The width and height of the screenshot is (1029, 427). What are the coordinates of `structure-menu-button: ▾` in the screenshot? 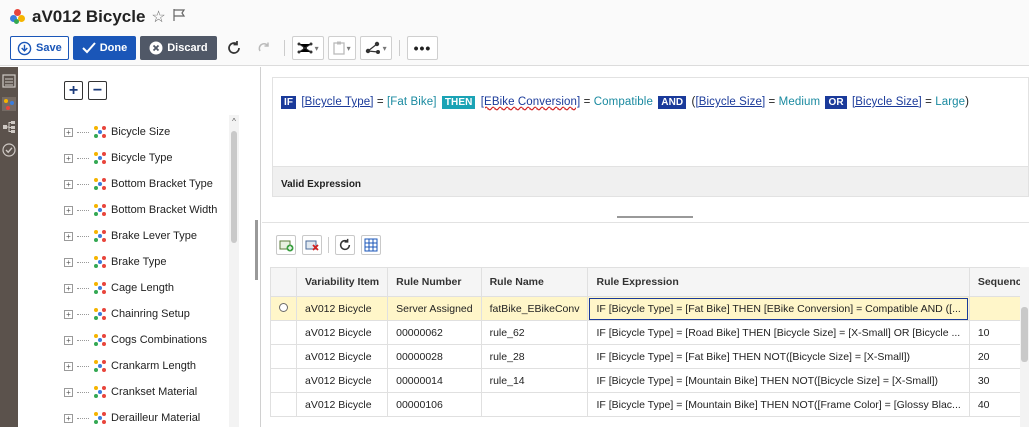 It's located at (307, 48).